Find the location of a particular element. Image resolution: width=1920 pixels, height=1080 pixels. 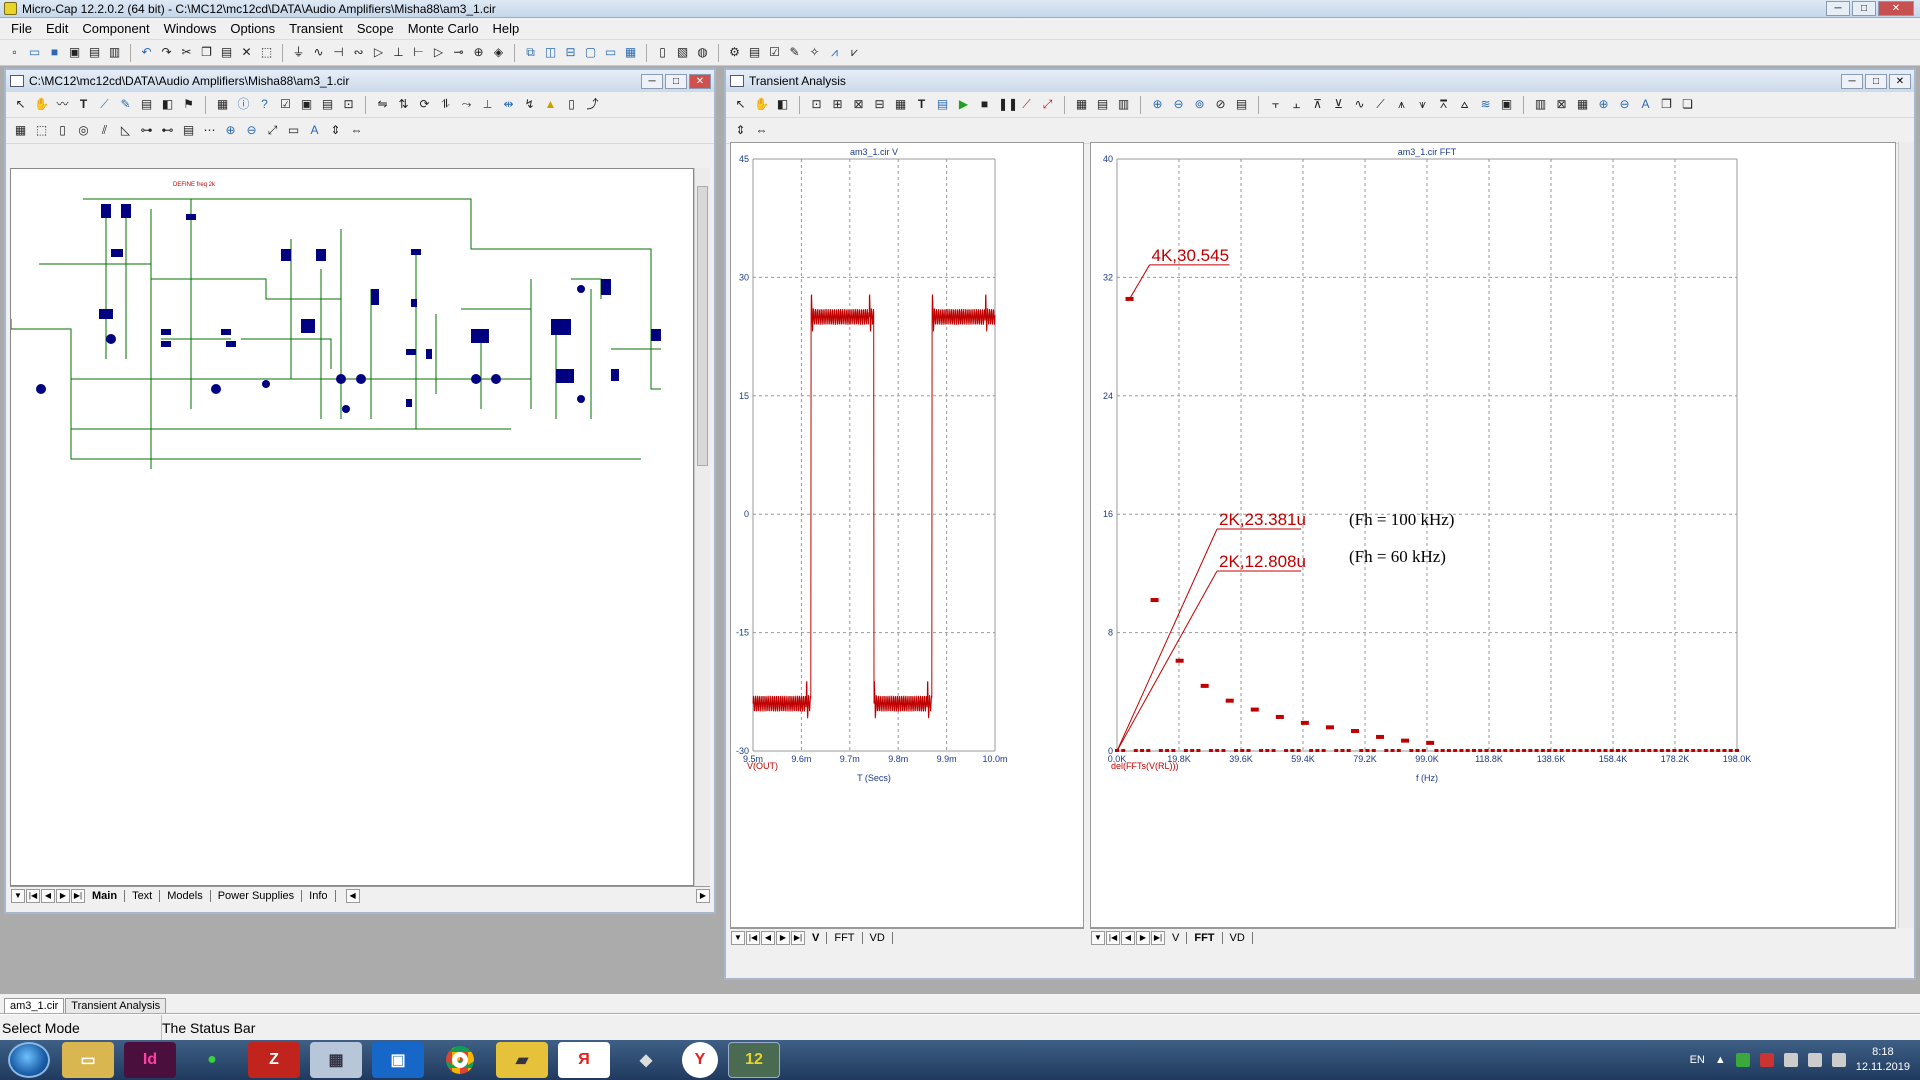

plot-text-icon: T is located at coordinates (921, 104).